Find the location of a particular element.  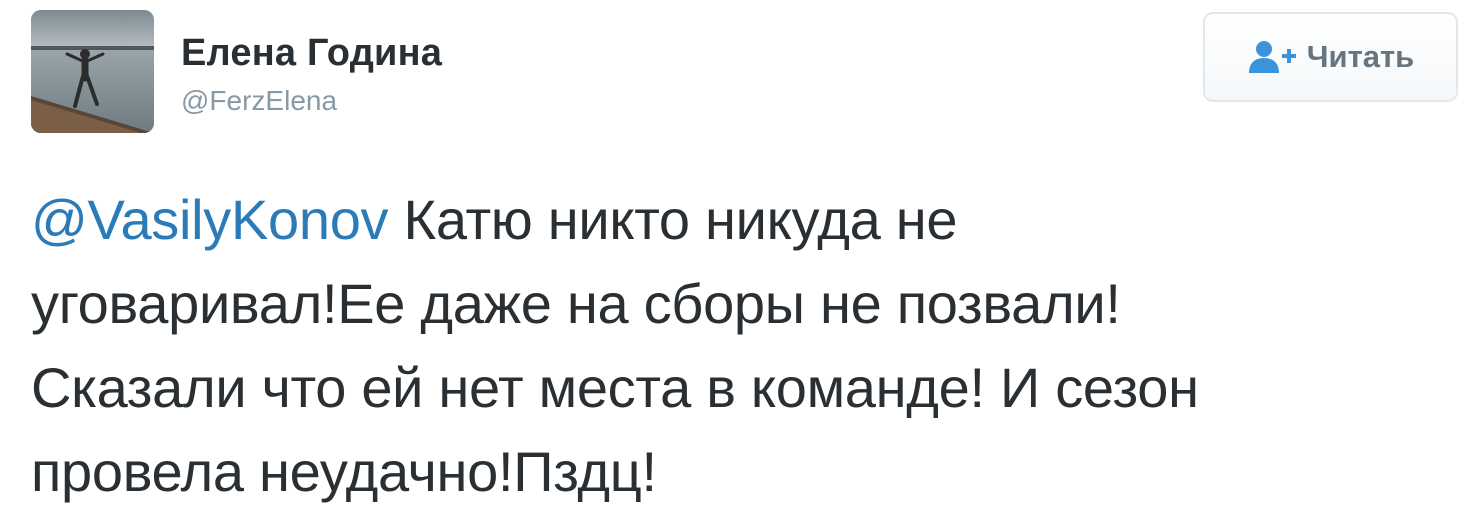

avatar-photo is located at coordinates (92, 71).